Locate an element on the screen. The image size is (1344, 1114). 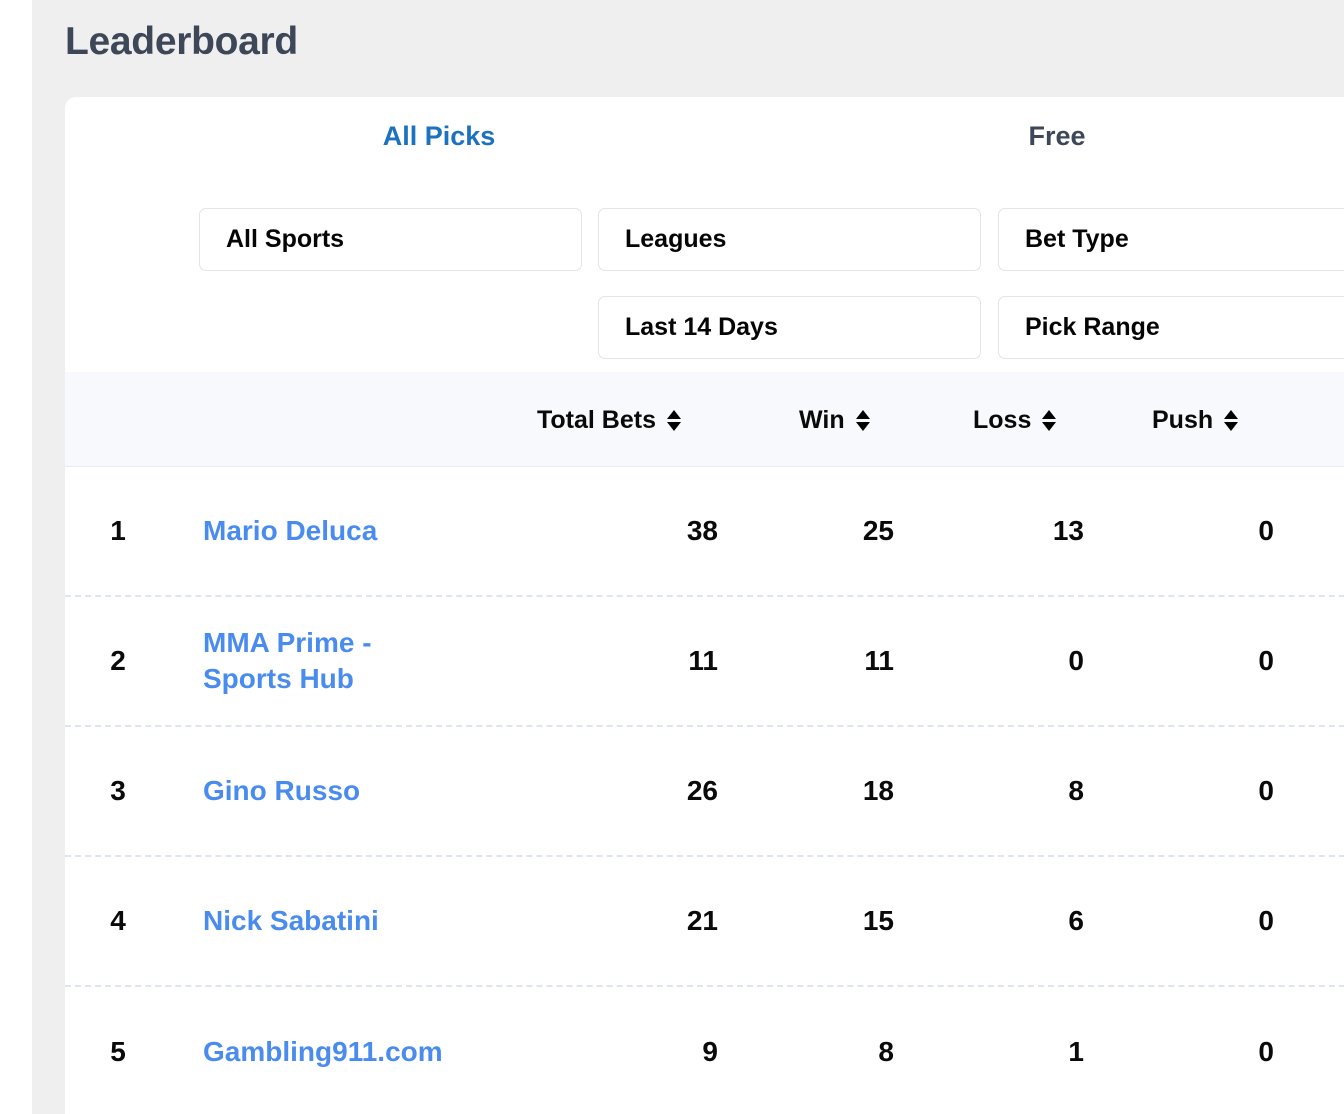
column-header-push: Push is located at coordinates (1195, 420).